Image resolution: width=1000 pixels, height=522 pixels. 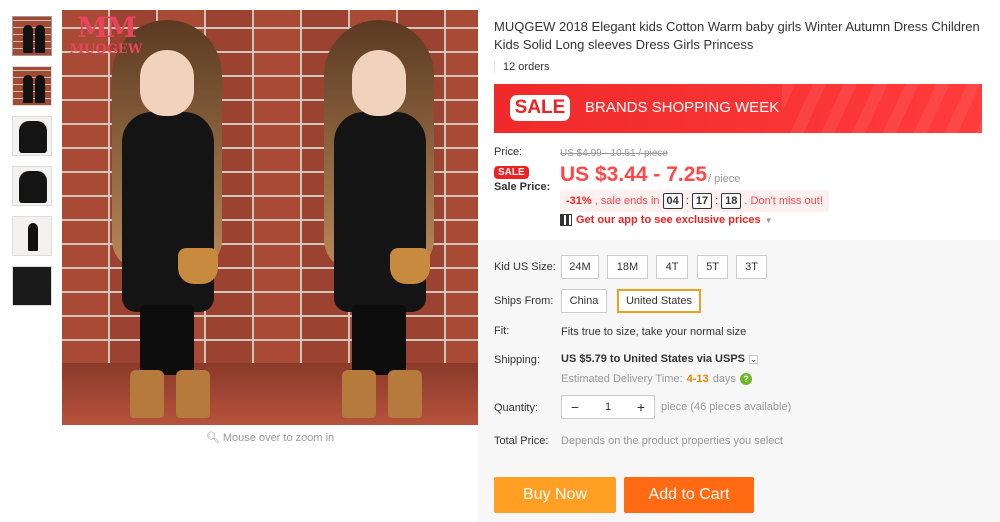 What do you see at coordinates (726, 407) in the screenshot?
I see `quantity-note: piece (46 pieces available)` at bounding box center [726, 407].